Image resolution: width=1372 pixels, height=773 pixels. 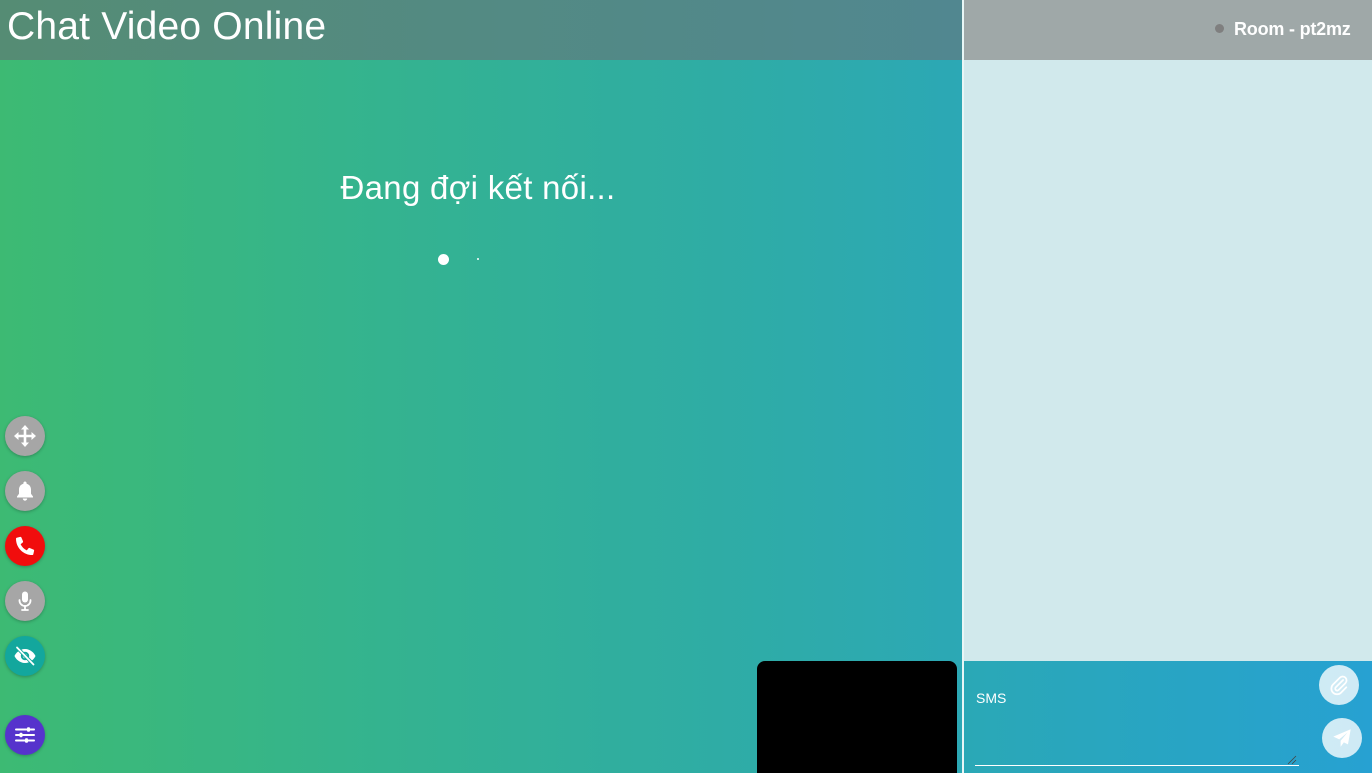 I want to click on move-arrows-icon, so click(x=25, y=436).